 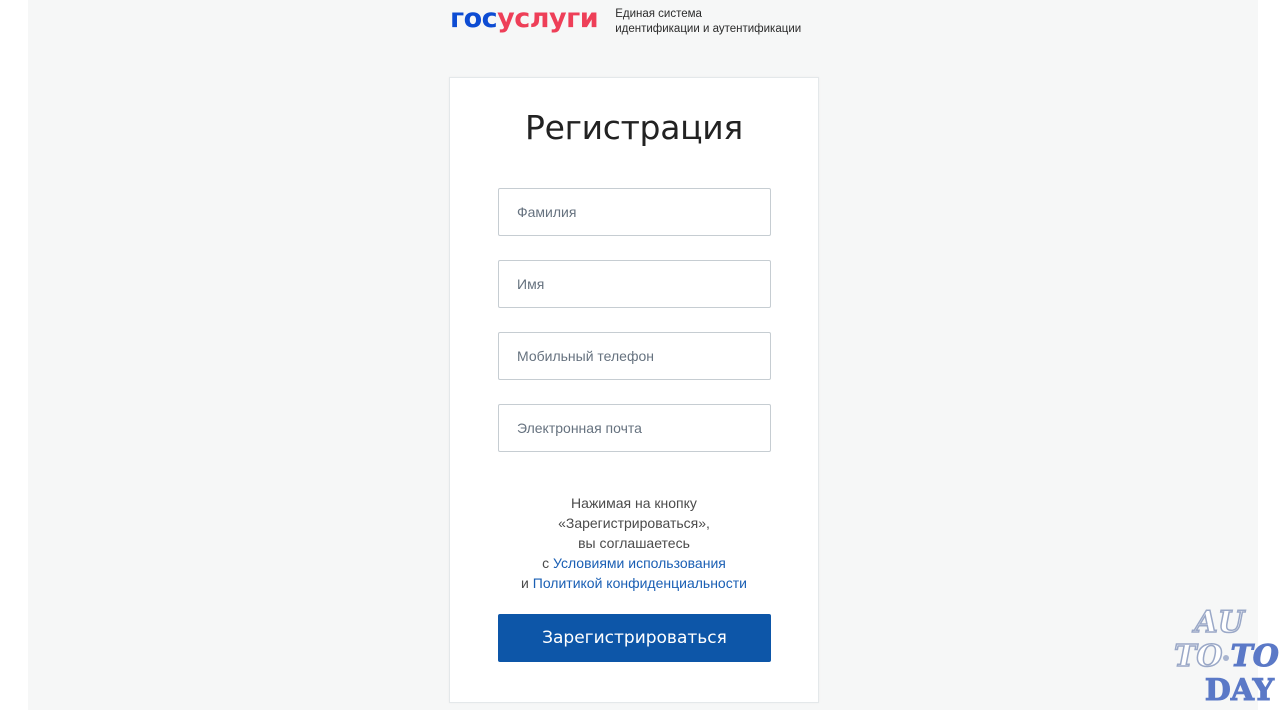 What do you see at coordinates (639, 563) in the screenshot?
I see `terms-of-use-link: Условиями использования` at bounding box center [639, 563].